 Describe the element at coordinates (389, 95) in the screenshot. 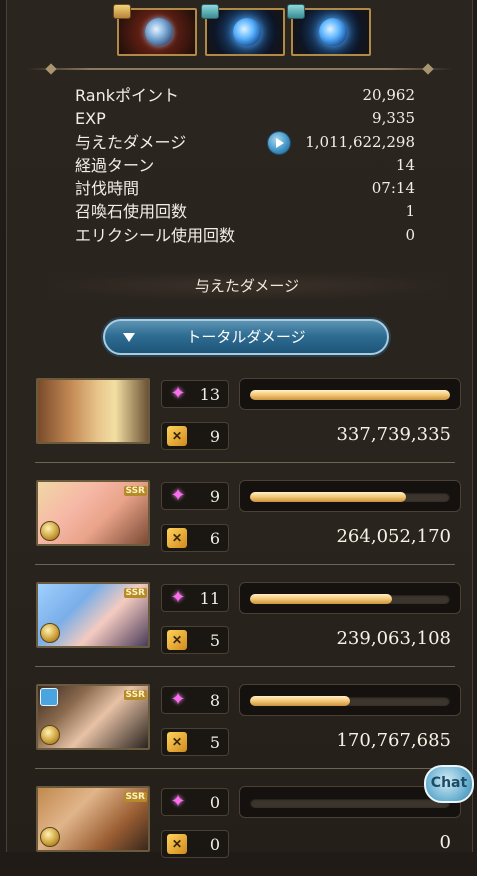

I see `stat-value: 20,962` at that location.